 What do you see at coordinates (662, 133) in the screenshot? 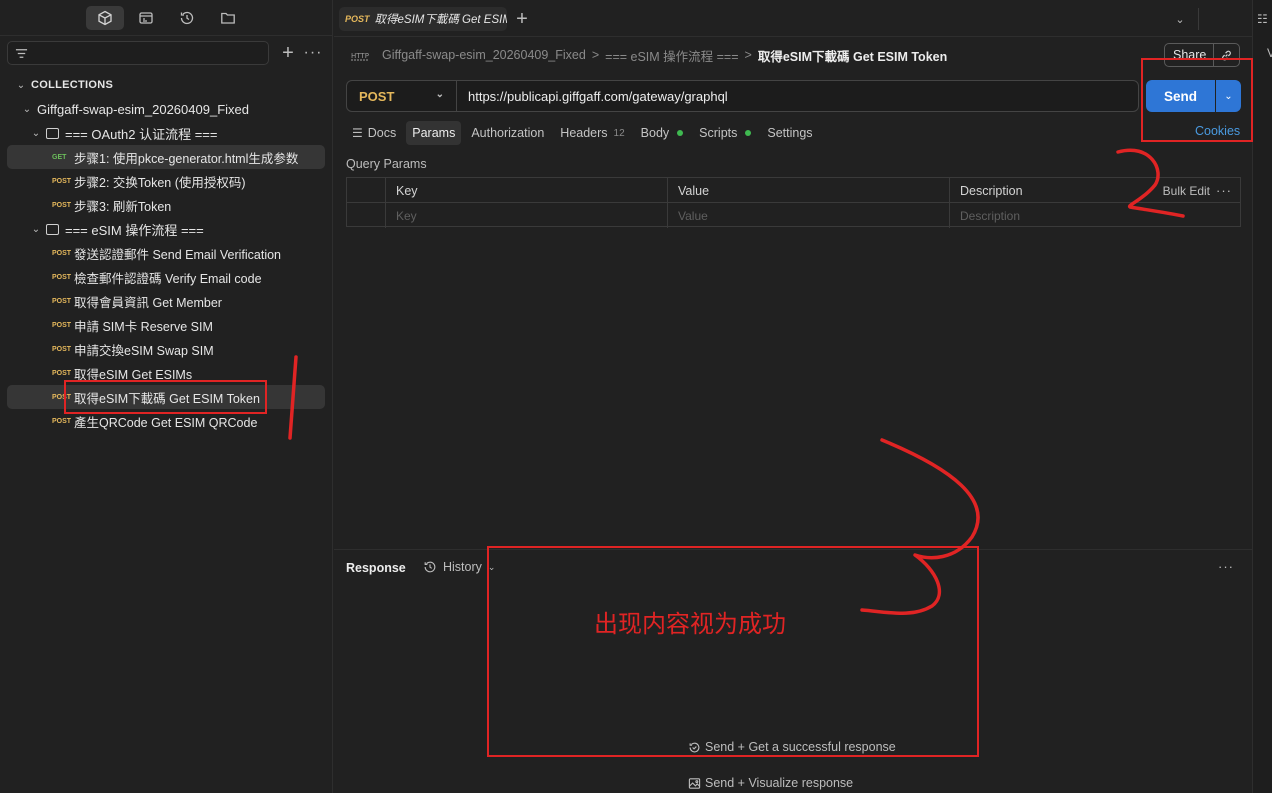
I see `tab-body: Body` at bounding box center [662, 133].